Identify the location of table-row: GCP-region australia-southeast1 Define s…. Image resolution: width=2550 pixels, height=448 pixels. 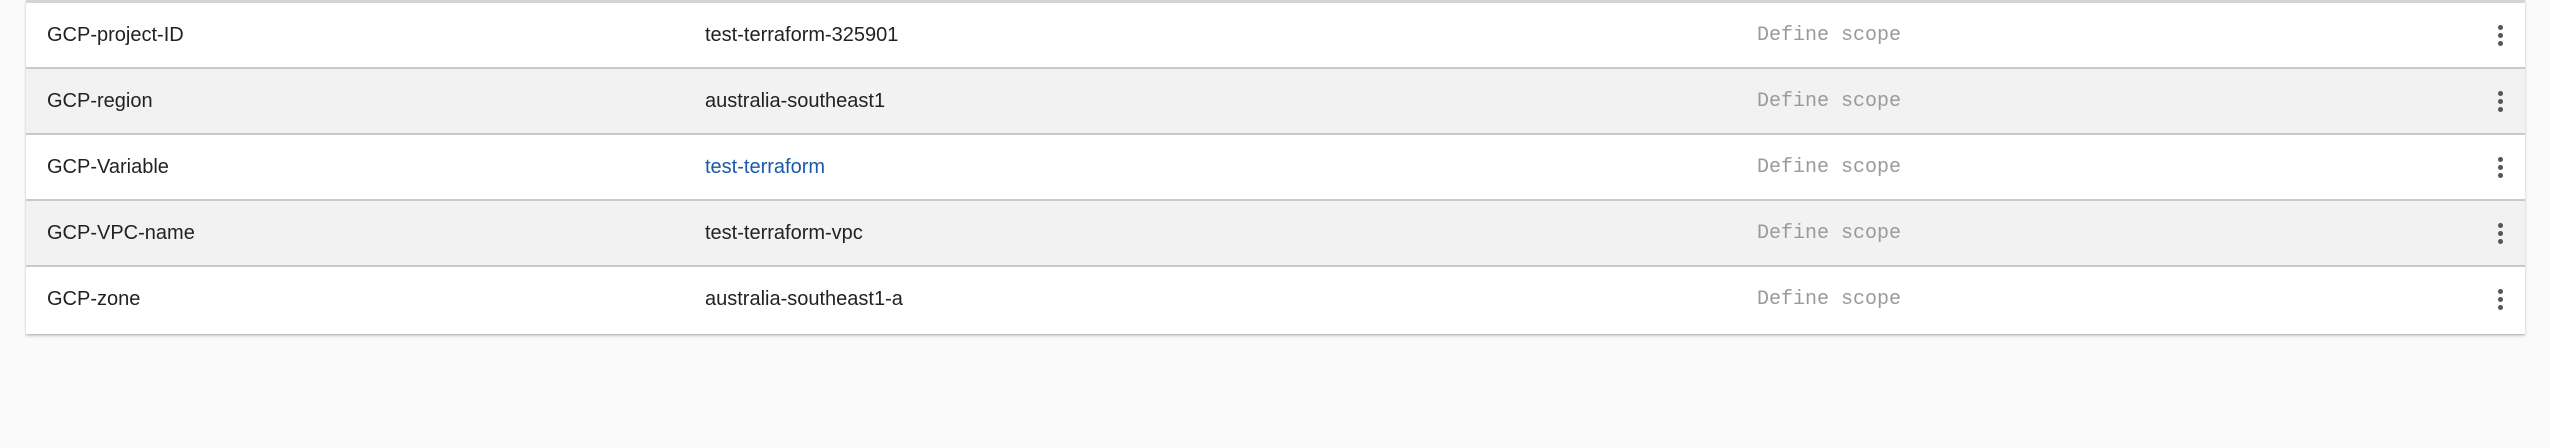
(1275, 102).